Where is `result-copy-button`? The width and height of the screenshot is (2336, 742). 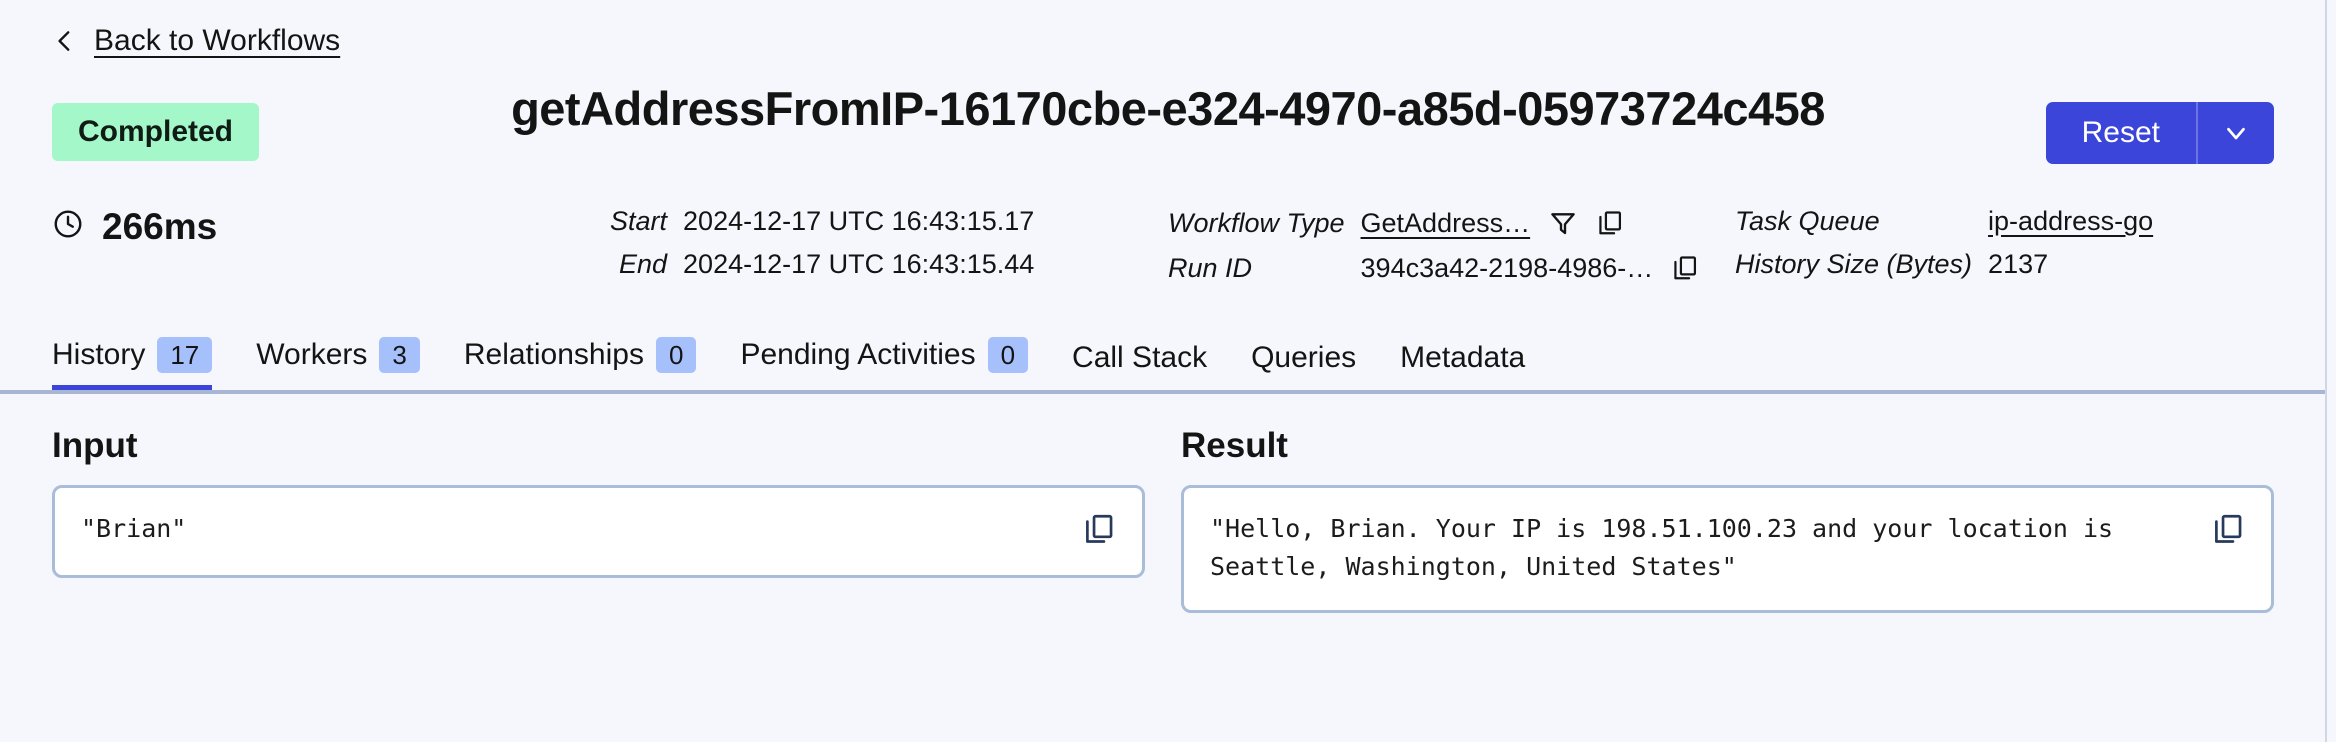
result-copy-button is located at coordinates (2228, 529).